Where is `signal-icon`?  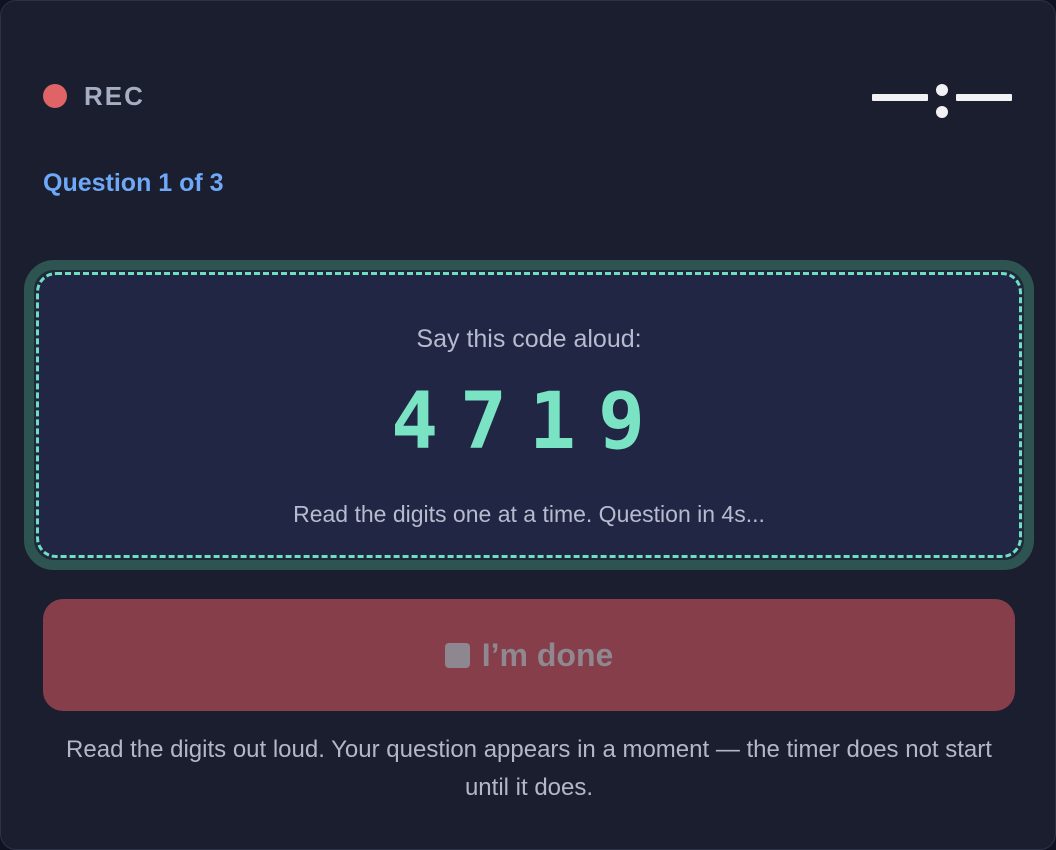
signal-icon is located at coordinates (942, 101).